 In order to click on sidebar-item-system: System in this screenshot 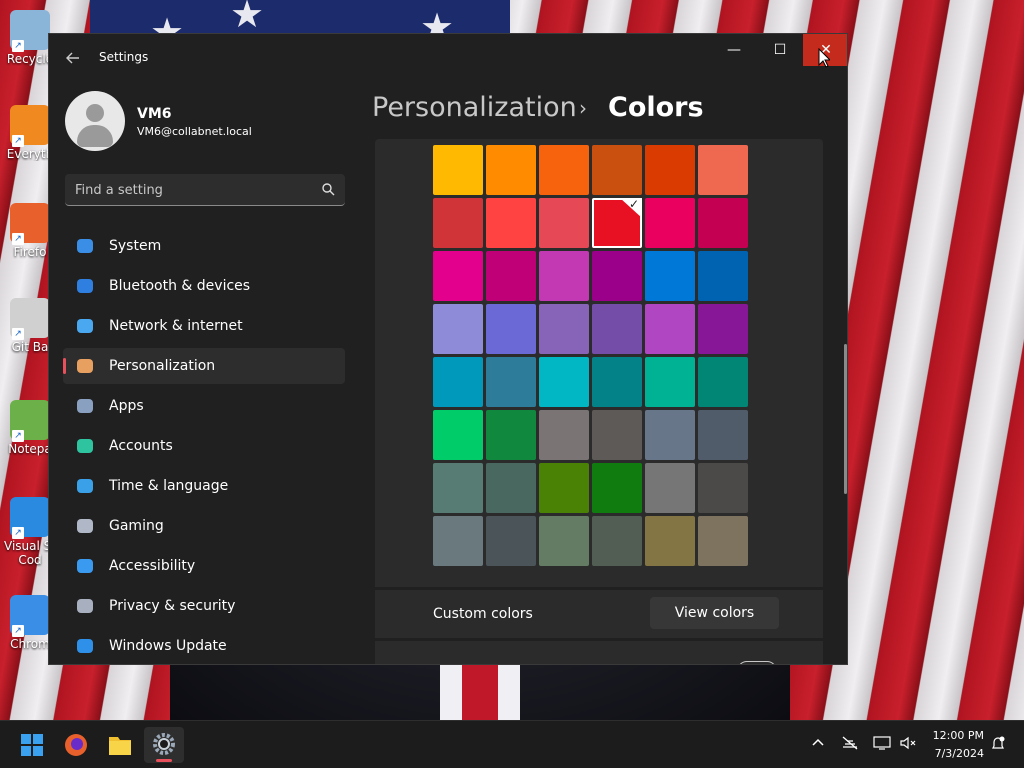, I will do `click(204, 246)`.